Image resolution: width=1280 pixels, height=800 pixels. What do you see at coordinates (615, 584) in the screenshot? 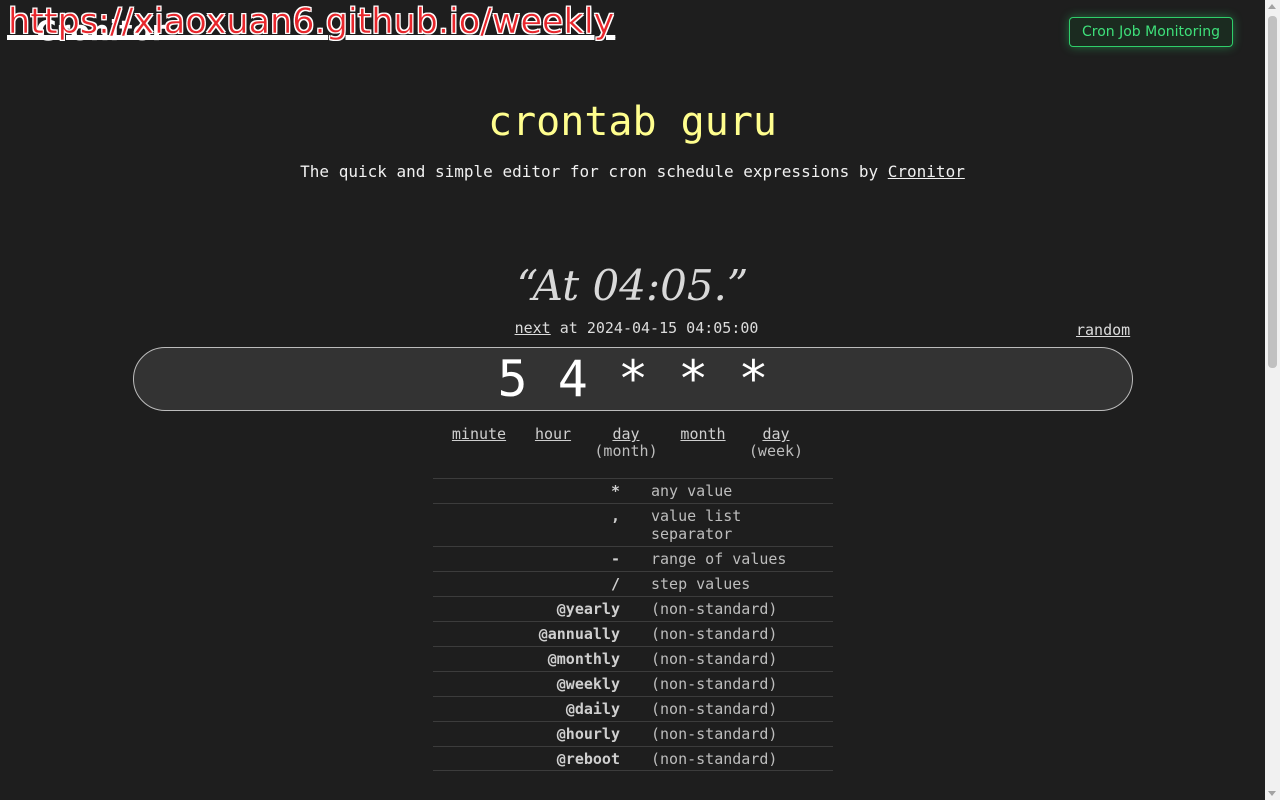
I see `legend-symbol: /` at bounding box center [615, 584].